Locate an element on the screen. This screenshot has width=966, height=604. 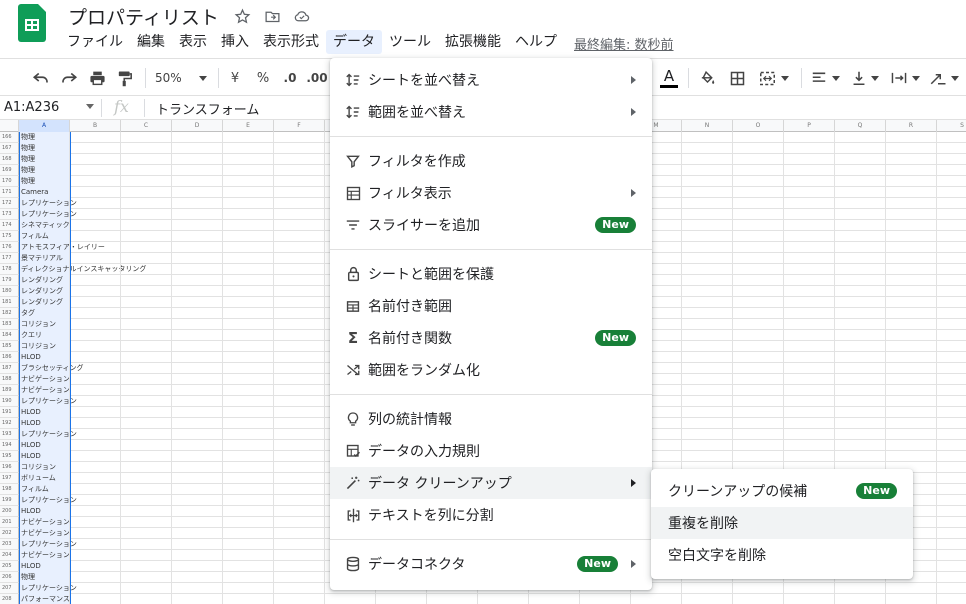
menu-split-text: テキストを列に分割 is located at coordinates (491, 515).